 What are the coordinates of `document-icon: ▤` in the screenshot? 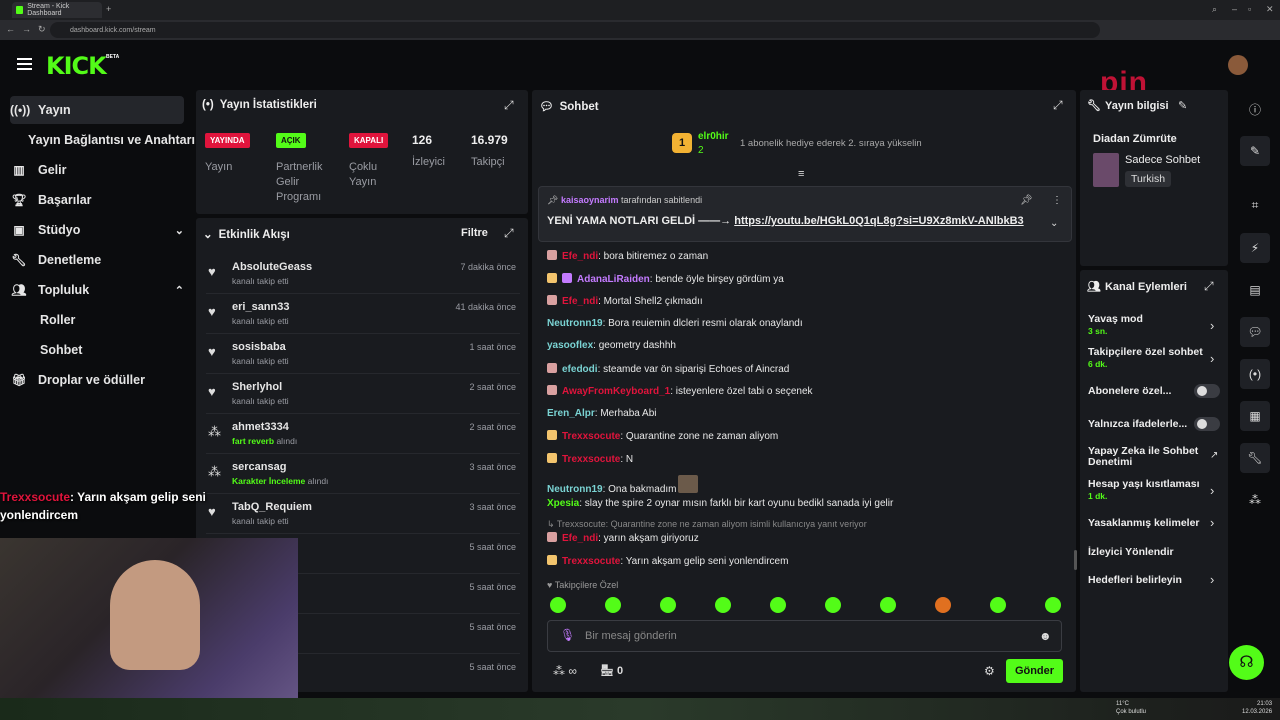 It's located at (1255, 290).